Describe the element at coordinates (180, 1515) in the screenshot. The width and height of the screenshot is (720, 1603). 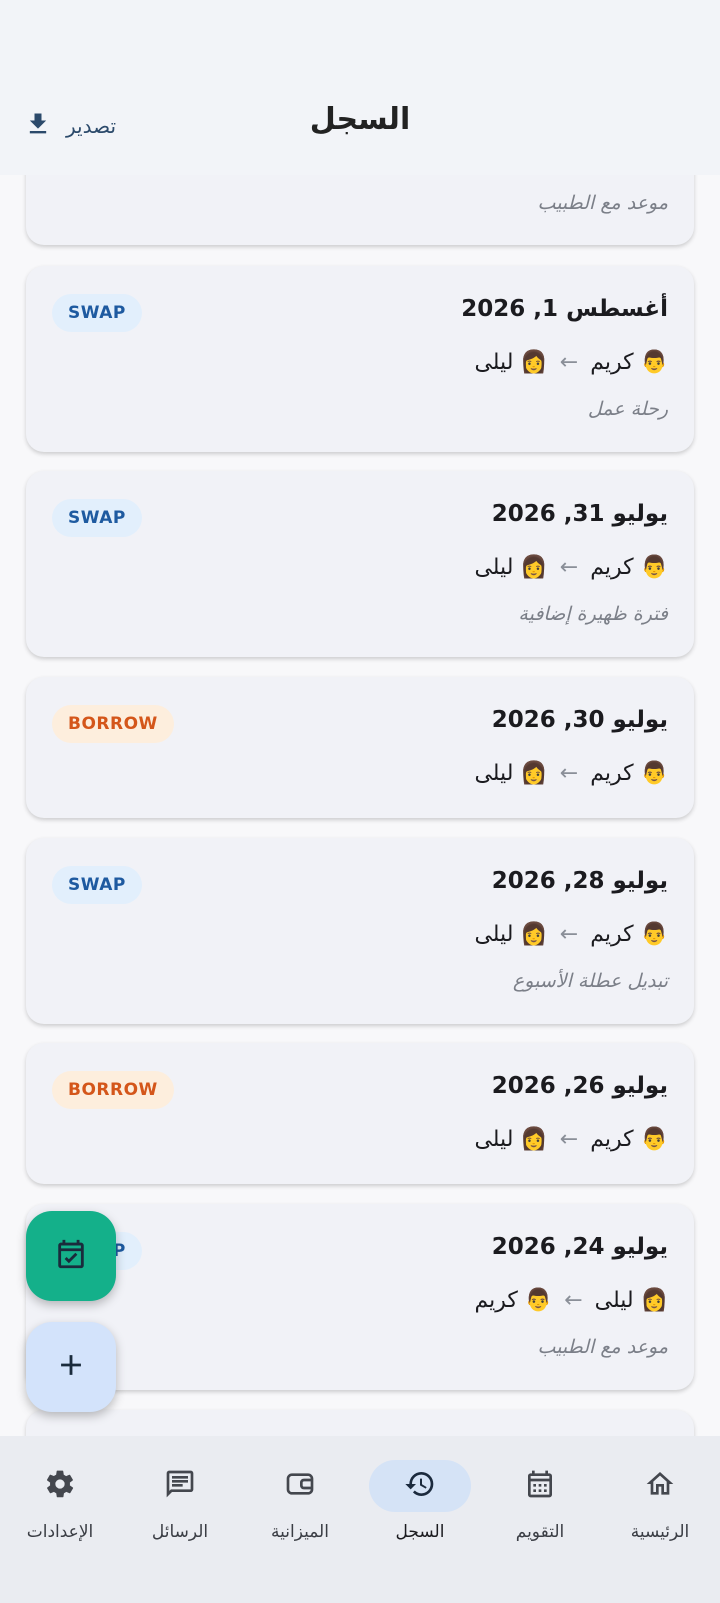
I see `nav-item-messages: الرسائل` at that location.